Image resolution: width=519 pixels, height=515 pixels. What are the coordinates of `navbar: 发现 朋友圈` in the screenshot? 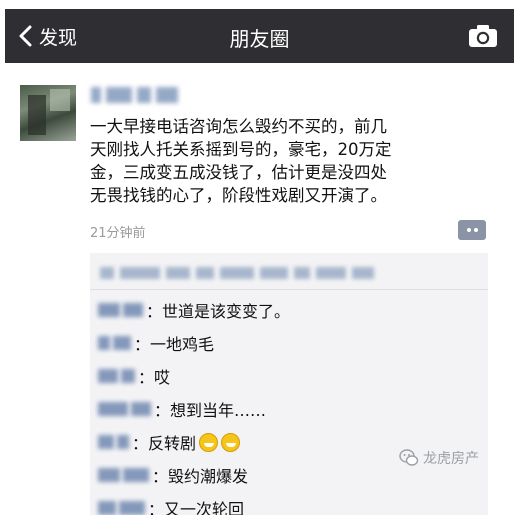 It's located at (259, 36).